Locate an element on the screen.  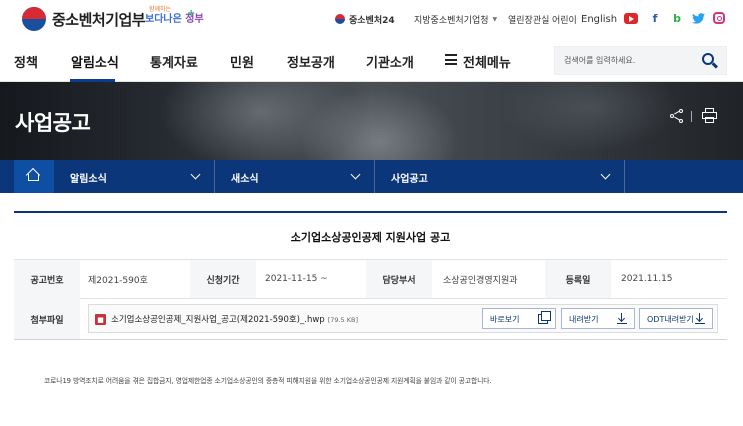
english-link: English is located at coordinates (599, 19).